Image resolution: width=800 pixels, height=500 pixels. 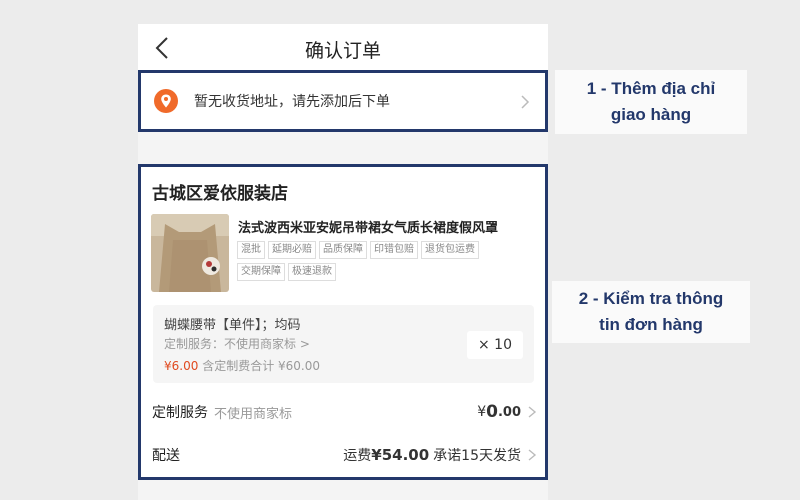 What do you see at coordinates (292, 250) in the screenshot?
I see `service-tag: 延期必赔` at bounding box center [292, 250].